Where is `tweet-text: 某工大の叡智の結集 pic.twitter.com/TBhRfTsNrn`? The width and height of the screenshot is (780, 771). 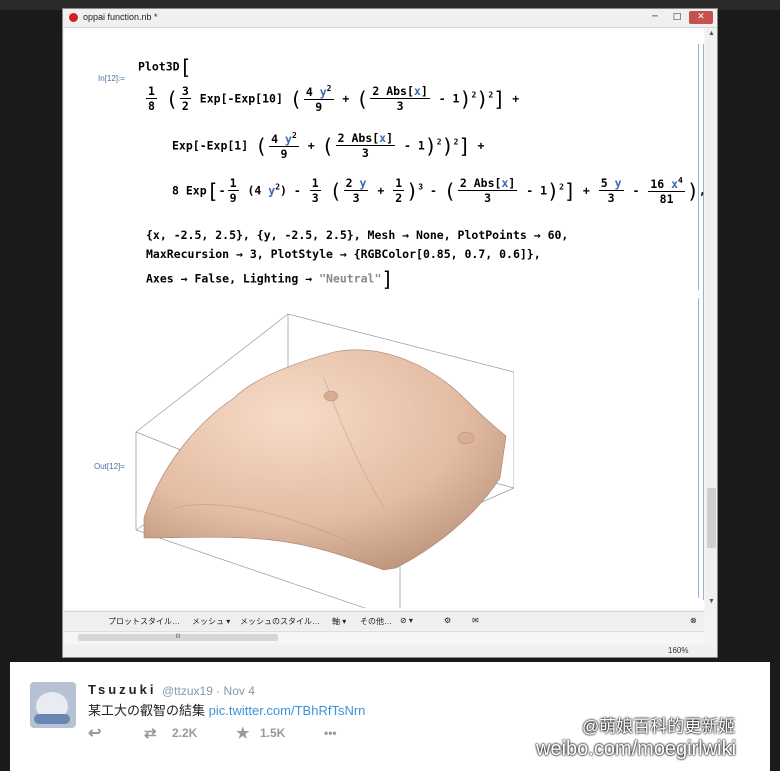 tweet-text: 某工大の叡智の結集 pic.twitter.com/TBhRfTsNrn is located at coordinates (226, 709).